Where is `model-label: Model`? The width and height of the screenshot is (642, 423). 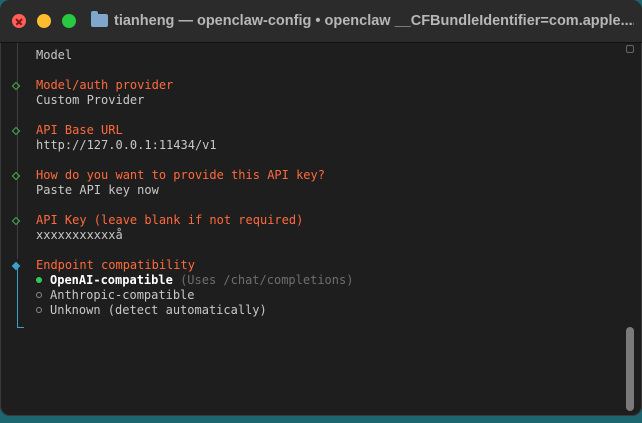 model-label: Model is located at coordinates (54, 55).